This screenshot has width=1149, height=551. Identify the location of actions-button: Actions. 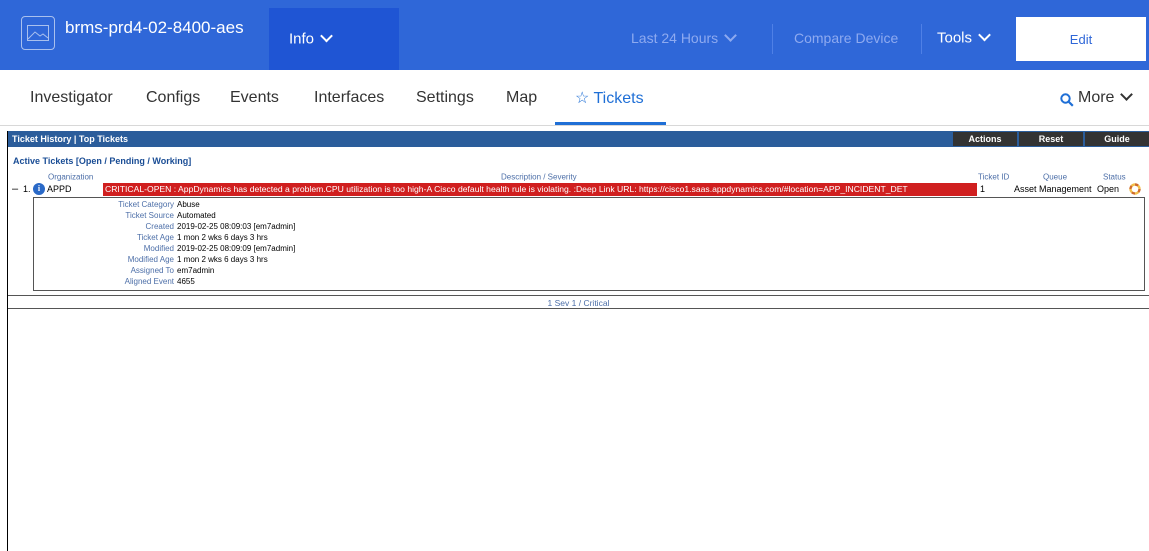
(985, 139).